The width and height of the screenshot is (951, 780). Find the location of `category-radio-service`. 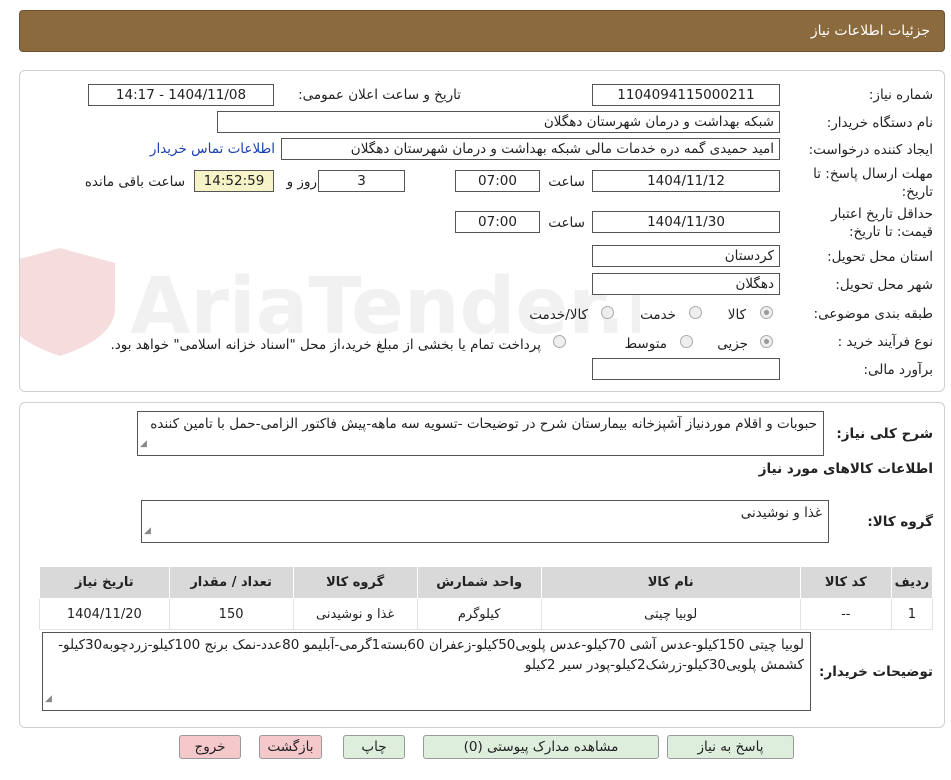

category-radio-service is located at coordinates (695, 312).